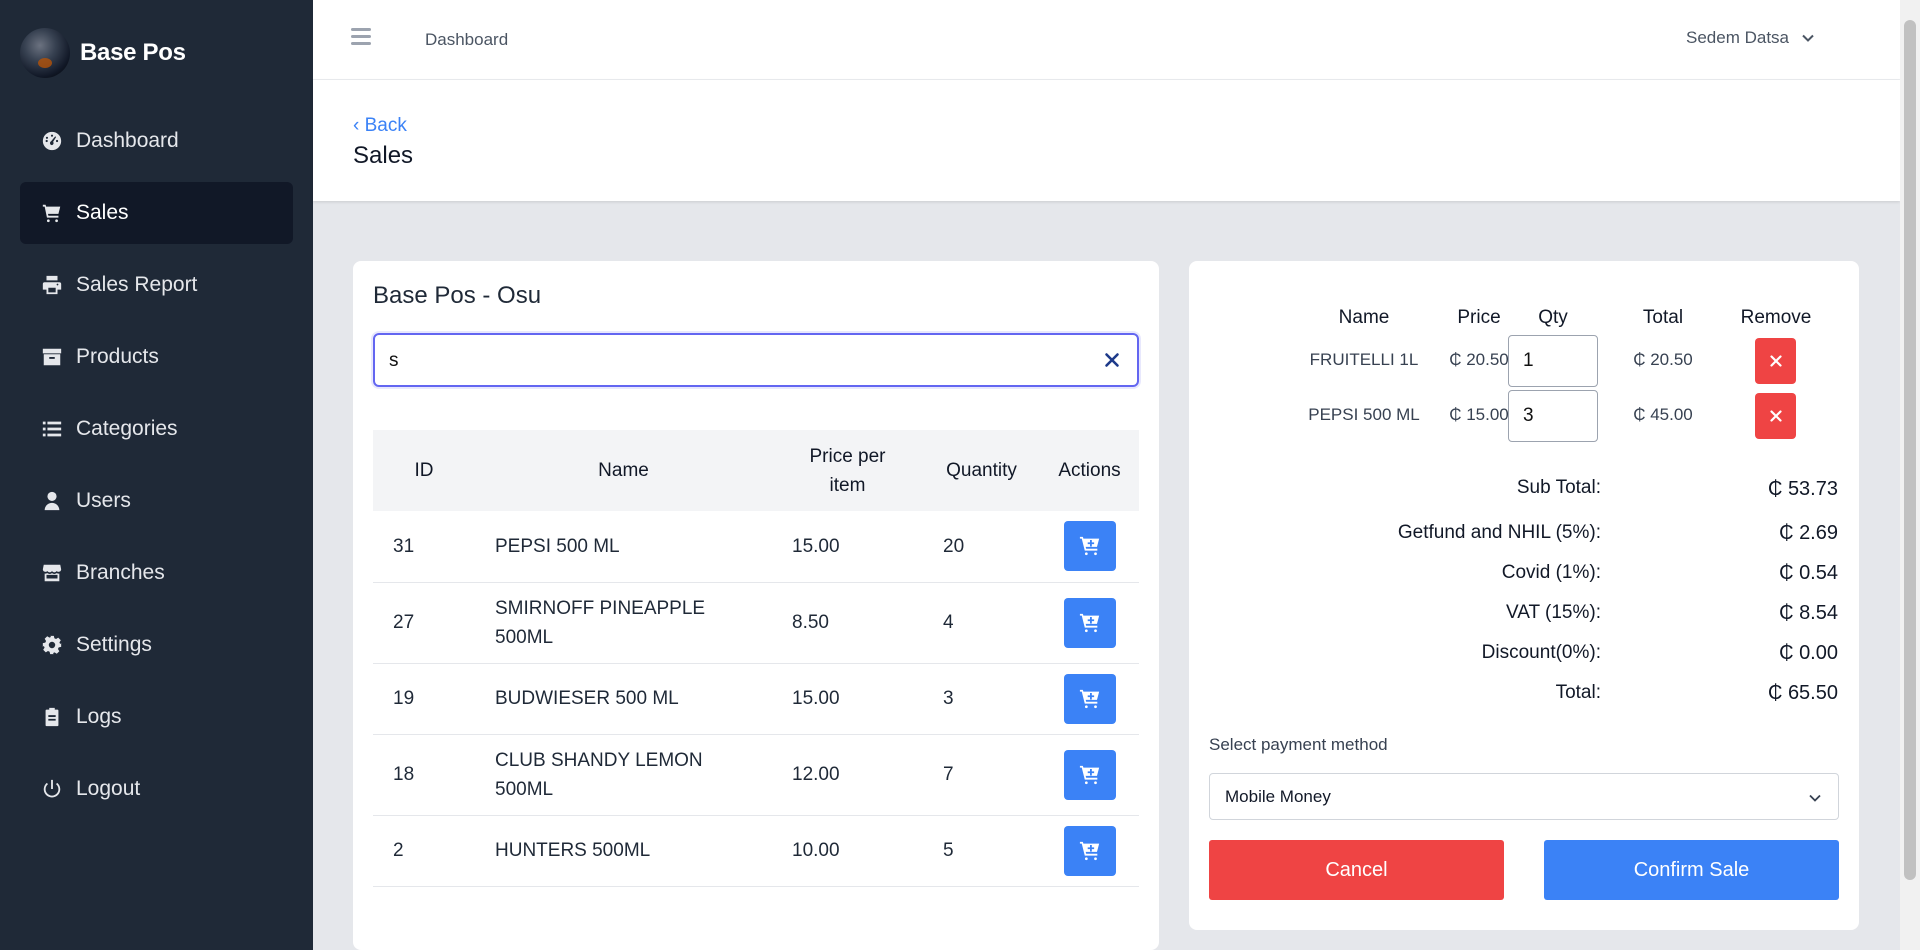 The image size is (1920, 950). I want to click on col-id: ID, so click(424, 470).